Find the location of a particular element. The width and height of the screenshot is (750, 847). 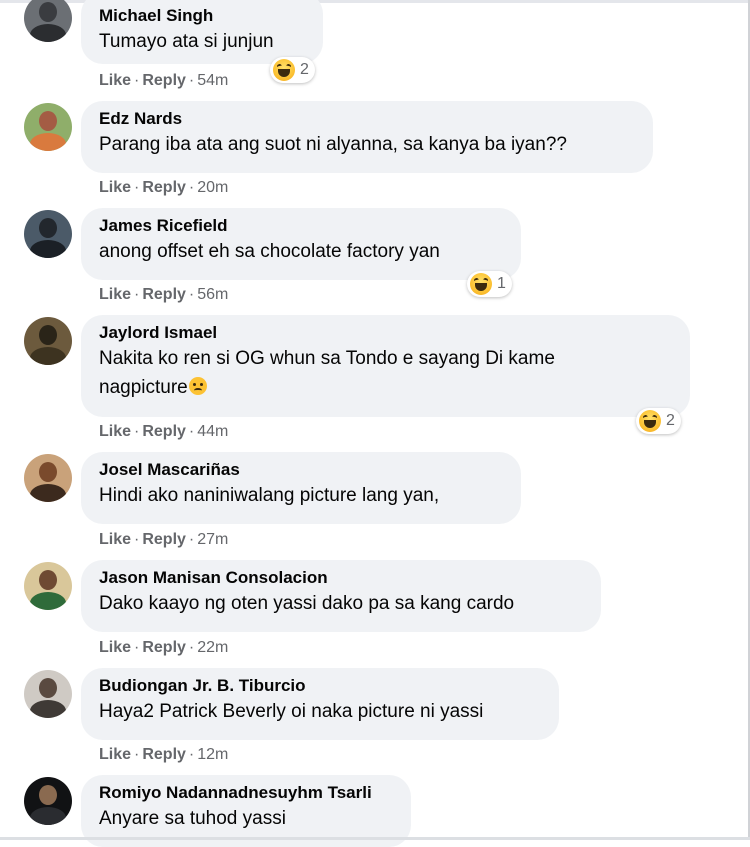

comment-actions: Like · Reply · 20m is located at coordinates (163, 188).